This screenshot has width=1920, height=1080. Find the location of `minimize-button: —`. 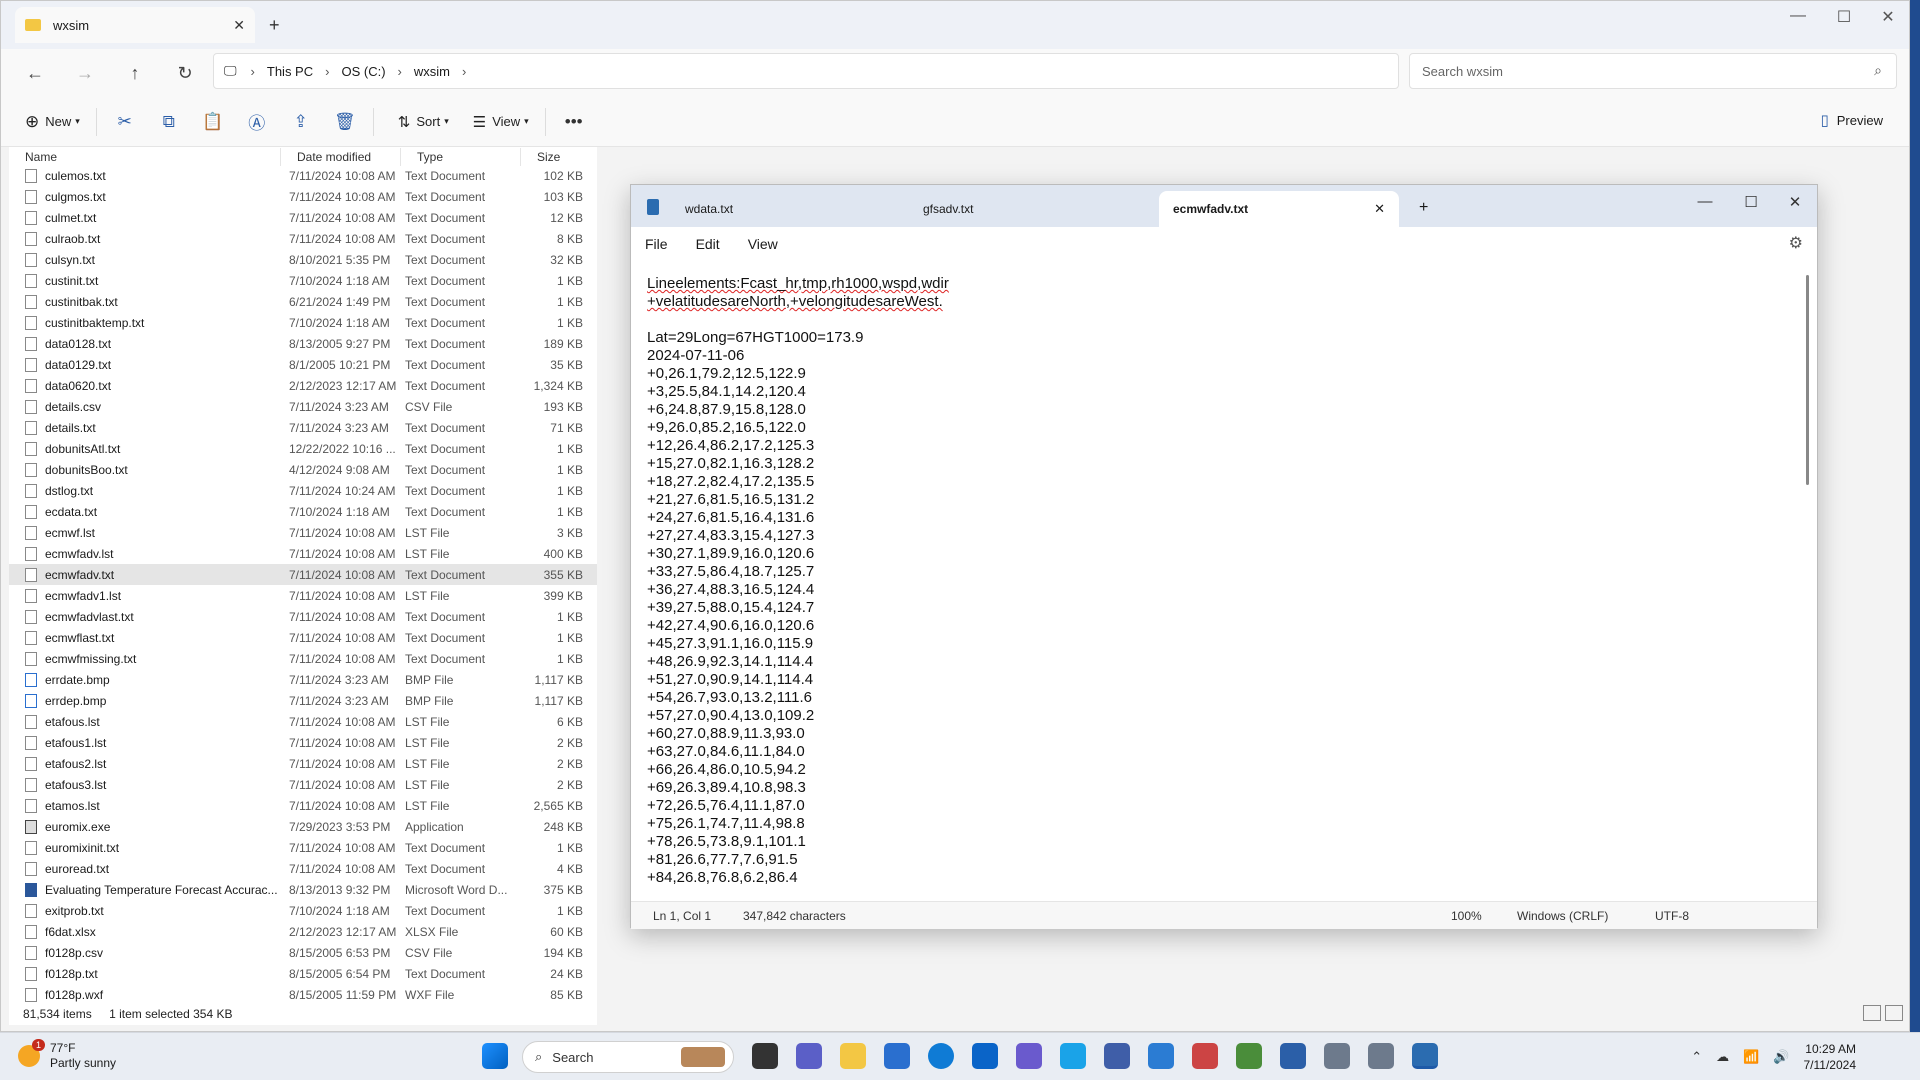

minimize-button: — is located at coordinates (1705, 201).